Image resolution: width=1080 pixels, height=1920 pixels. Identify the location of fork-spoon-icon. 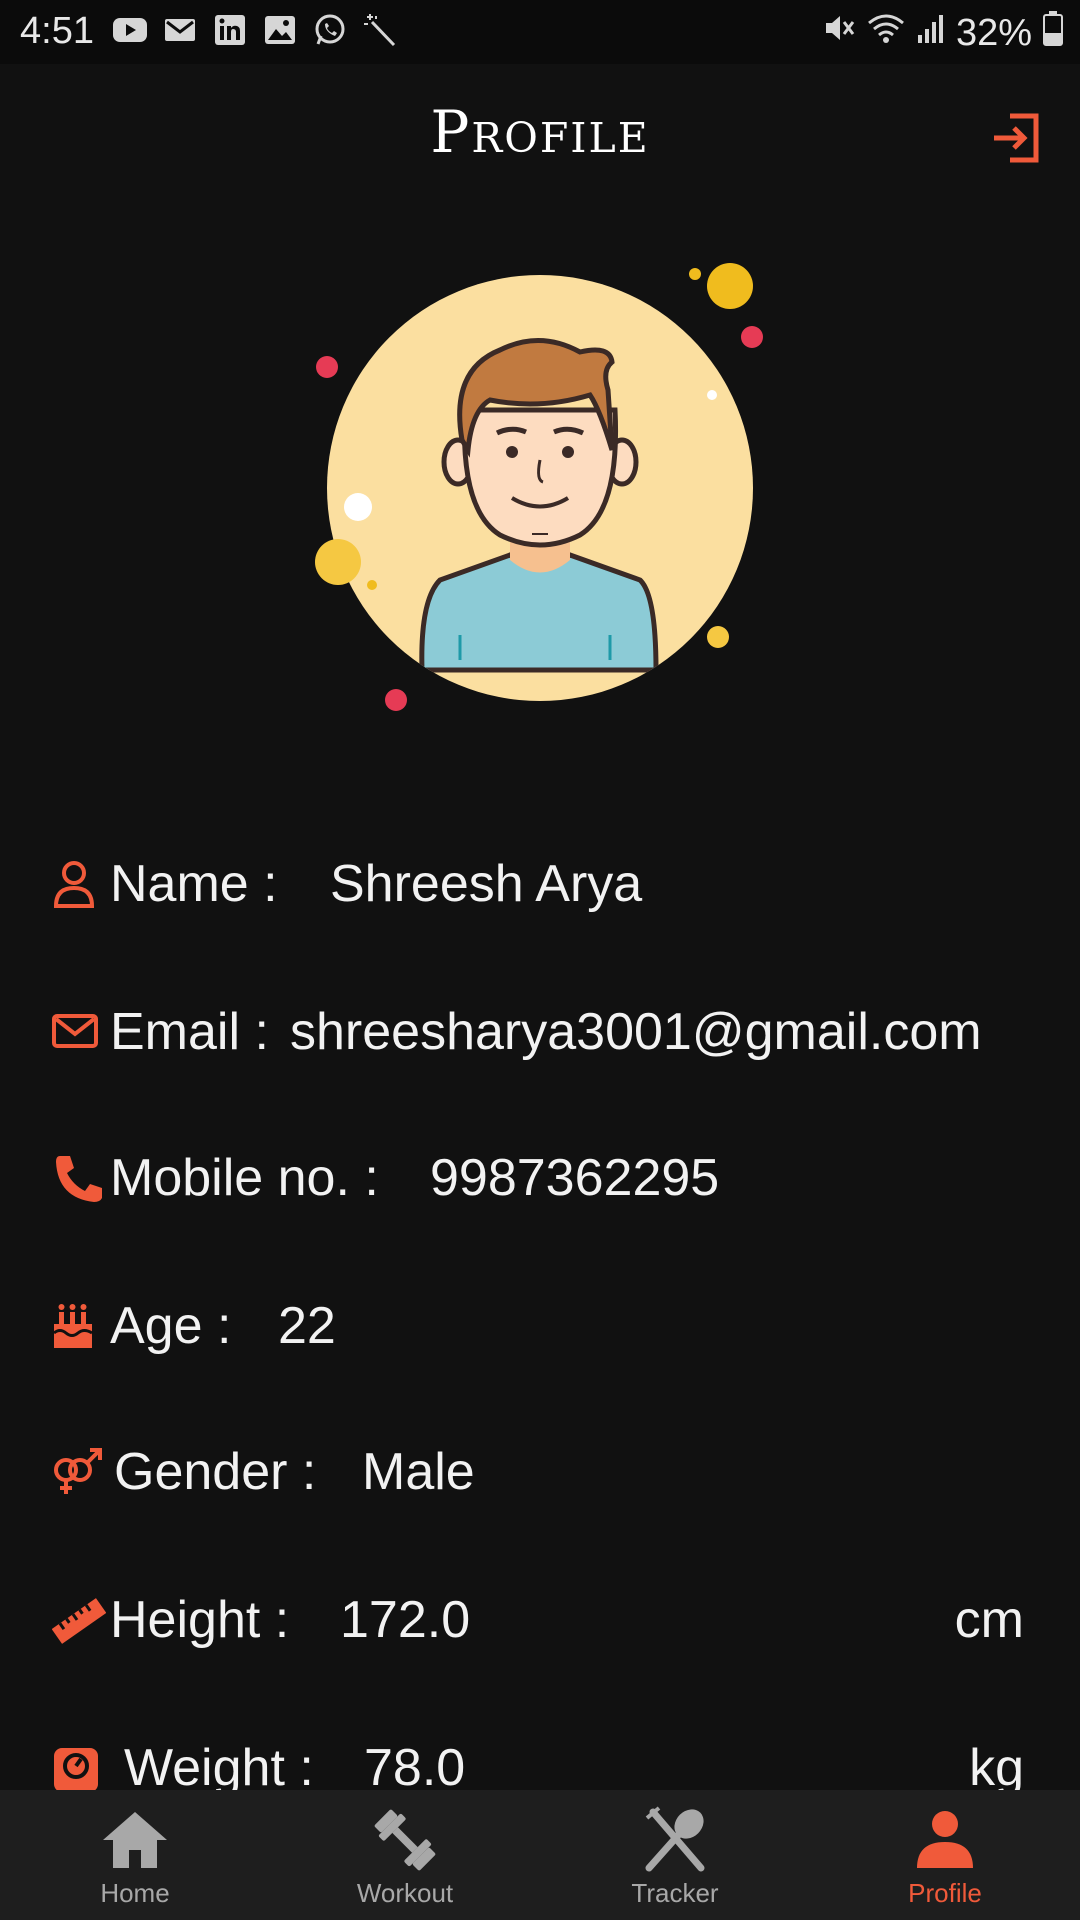
(675, 1839).